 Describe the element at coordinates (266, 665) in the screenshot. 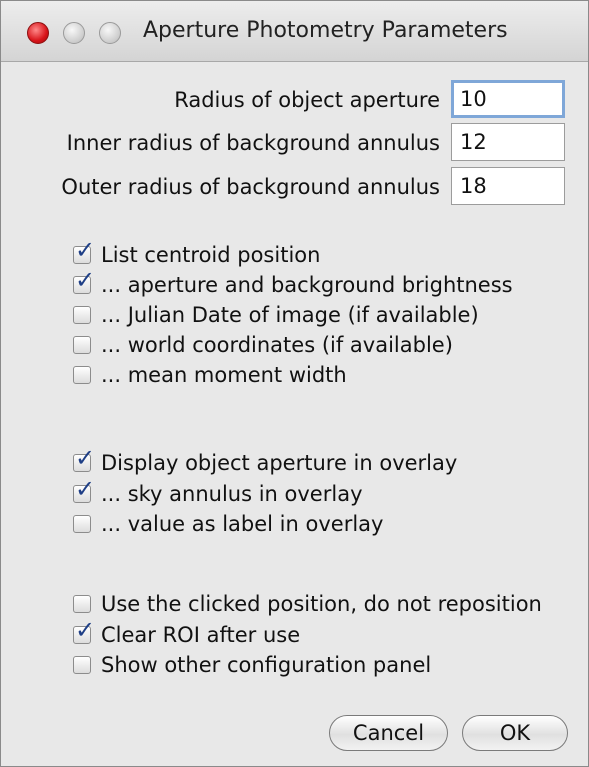

I see `checkbox-label: Show other configuration panel` at that location.